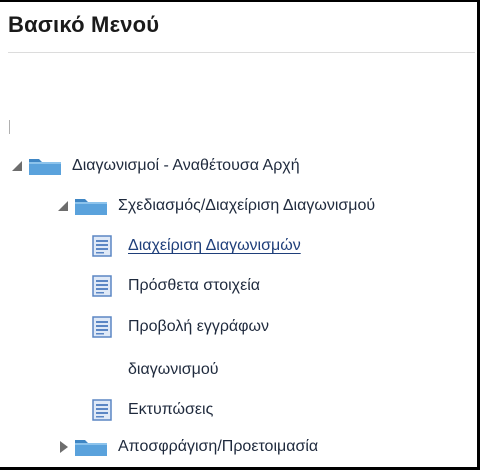 This screenshot has height=470, width=480. I want to click on tree-node-label: Σχεδιασμός/Διαχείριση Διαγωνισμού, so click(247, 205).